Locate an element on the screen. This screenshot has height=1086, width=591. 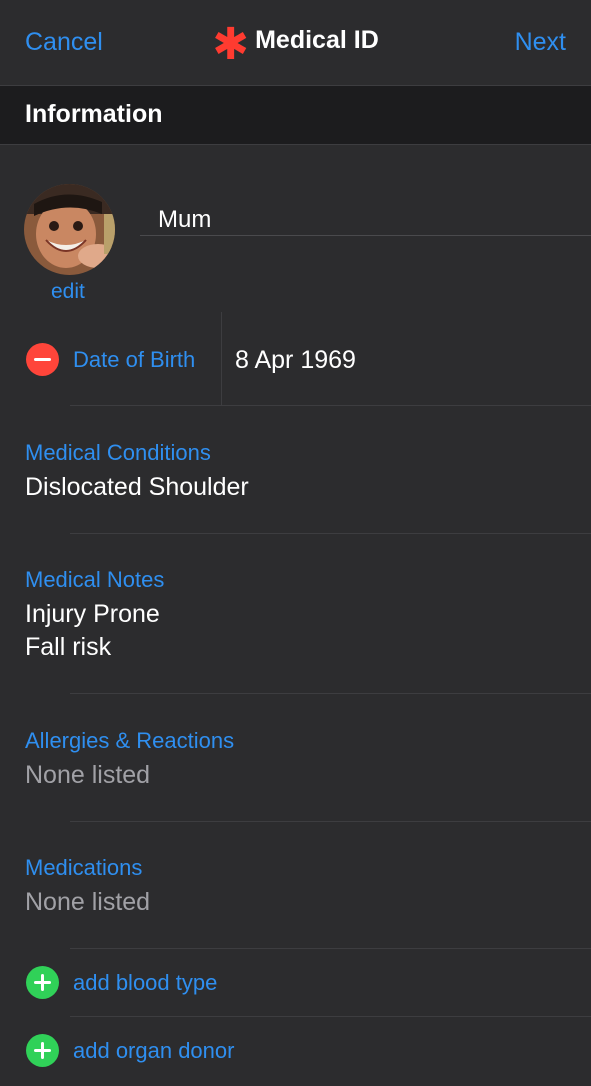
medical-conditions-value: Dislocated Shoulder is located at coordinates (137, 487).